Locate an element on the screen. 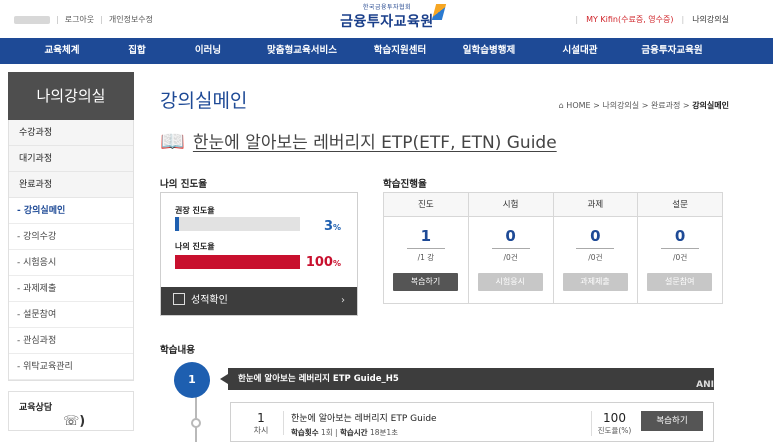 Image resolution: width=773 pixels, height=442 pixels. lesson-review-button: 복습하기 is located at coordinates (672, 421).